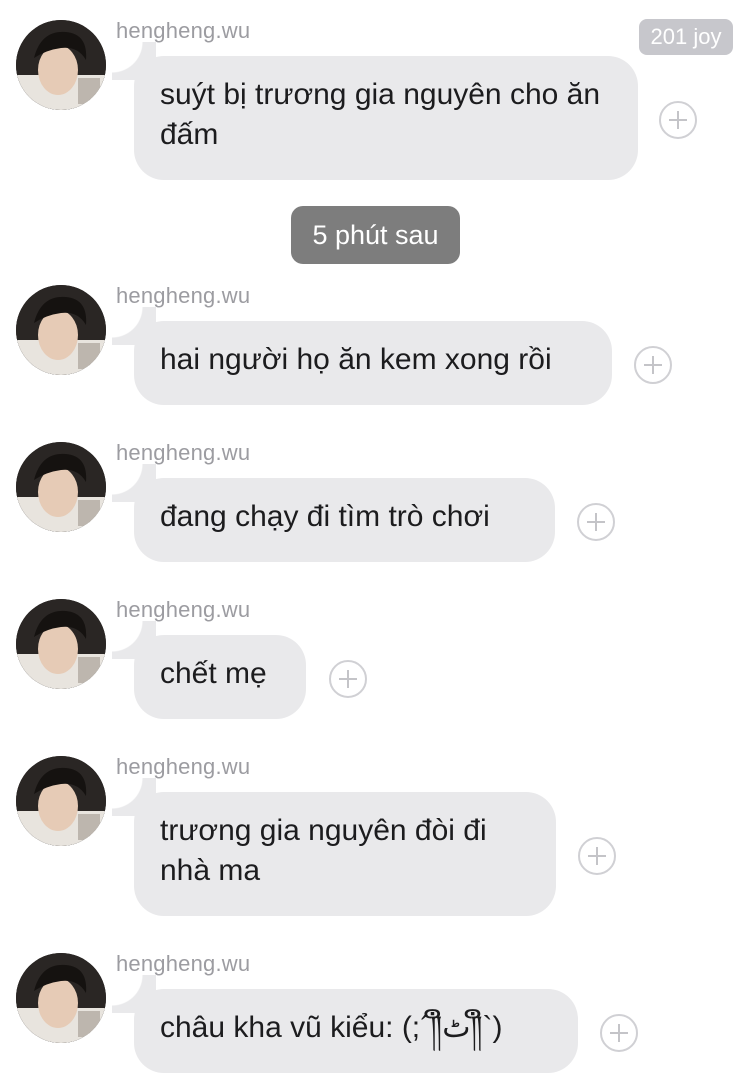 Image resolution: width=750 pixels, height=1087 pixels. What do you see at coordinates (323, 850) in the screenshot?
I see `message-text: trương gia nguyên đòi đi nhà ma` at bounding box center [323, 850].